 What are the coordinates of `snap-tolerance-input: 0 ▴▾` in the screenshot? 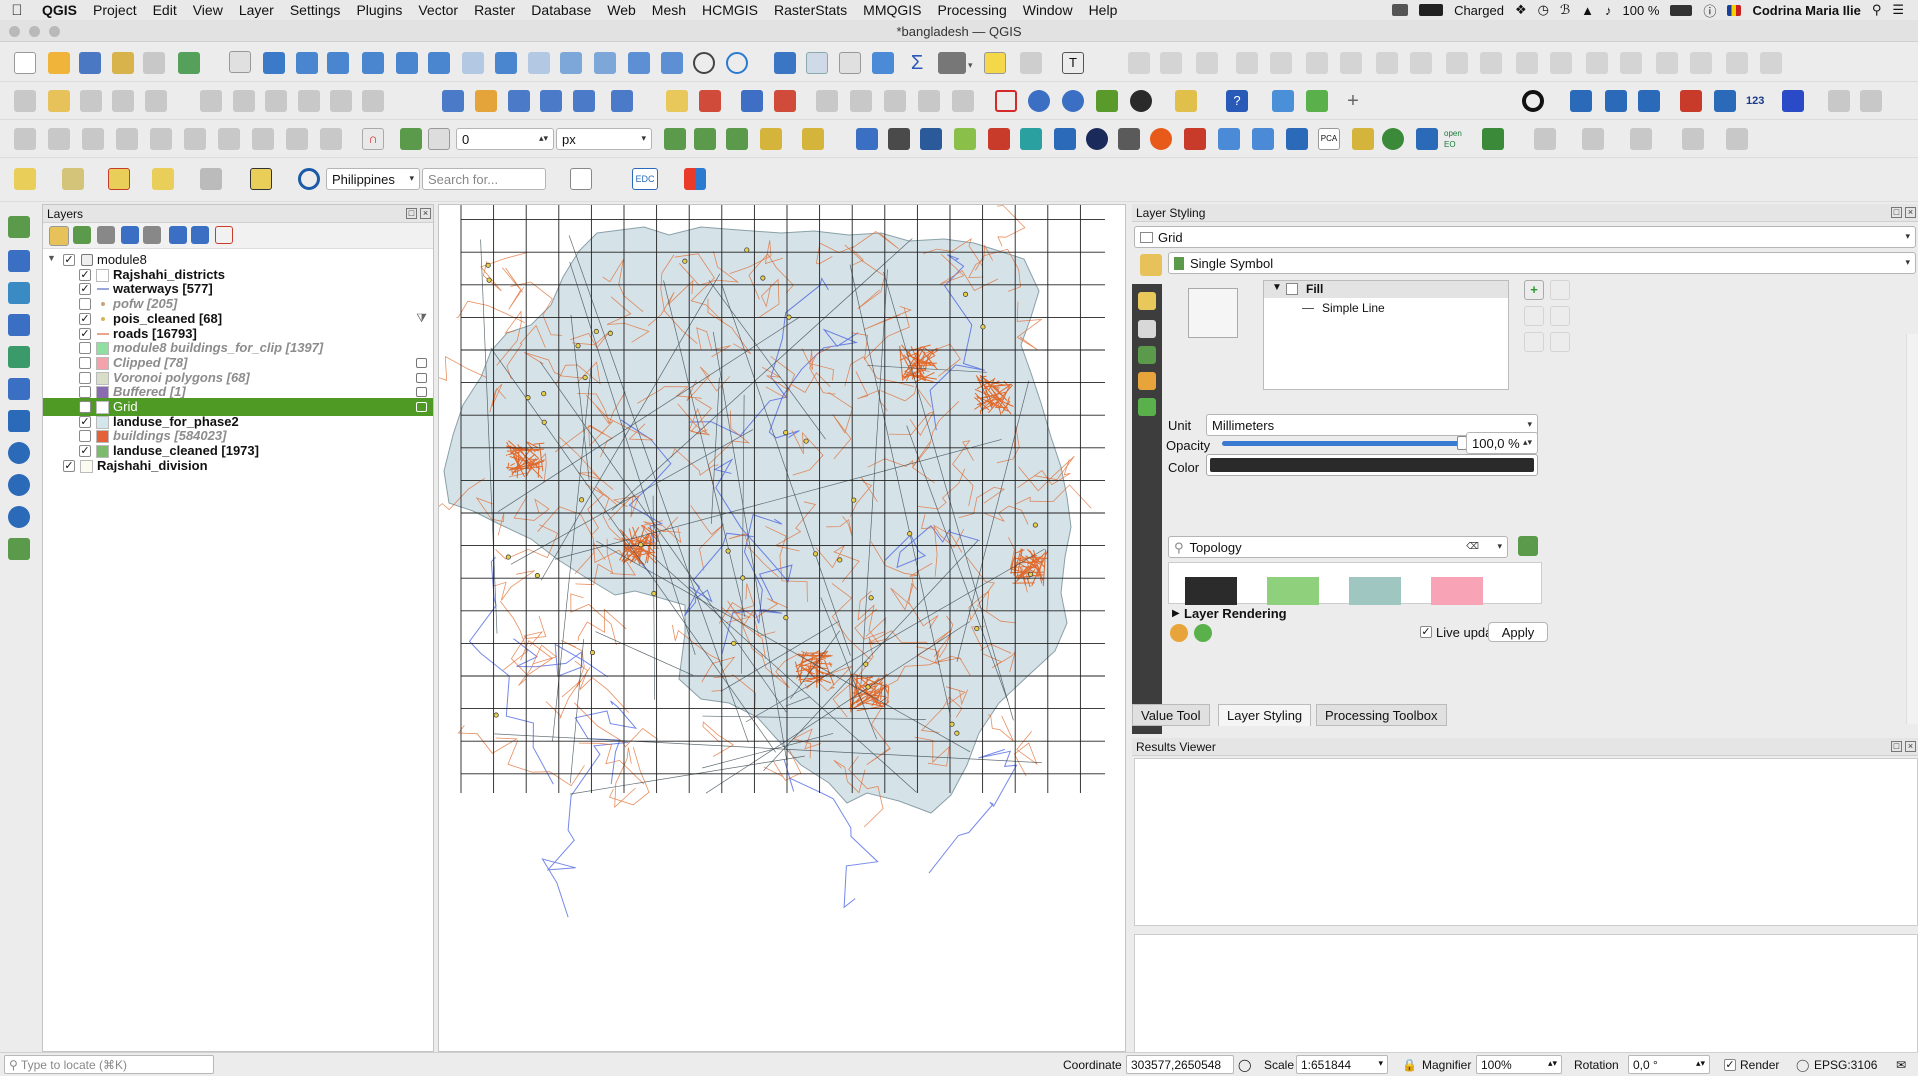 It's located at (505, 139).